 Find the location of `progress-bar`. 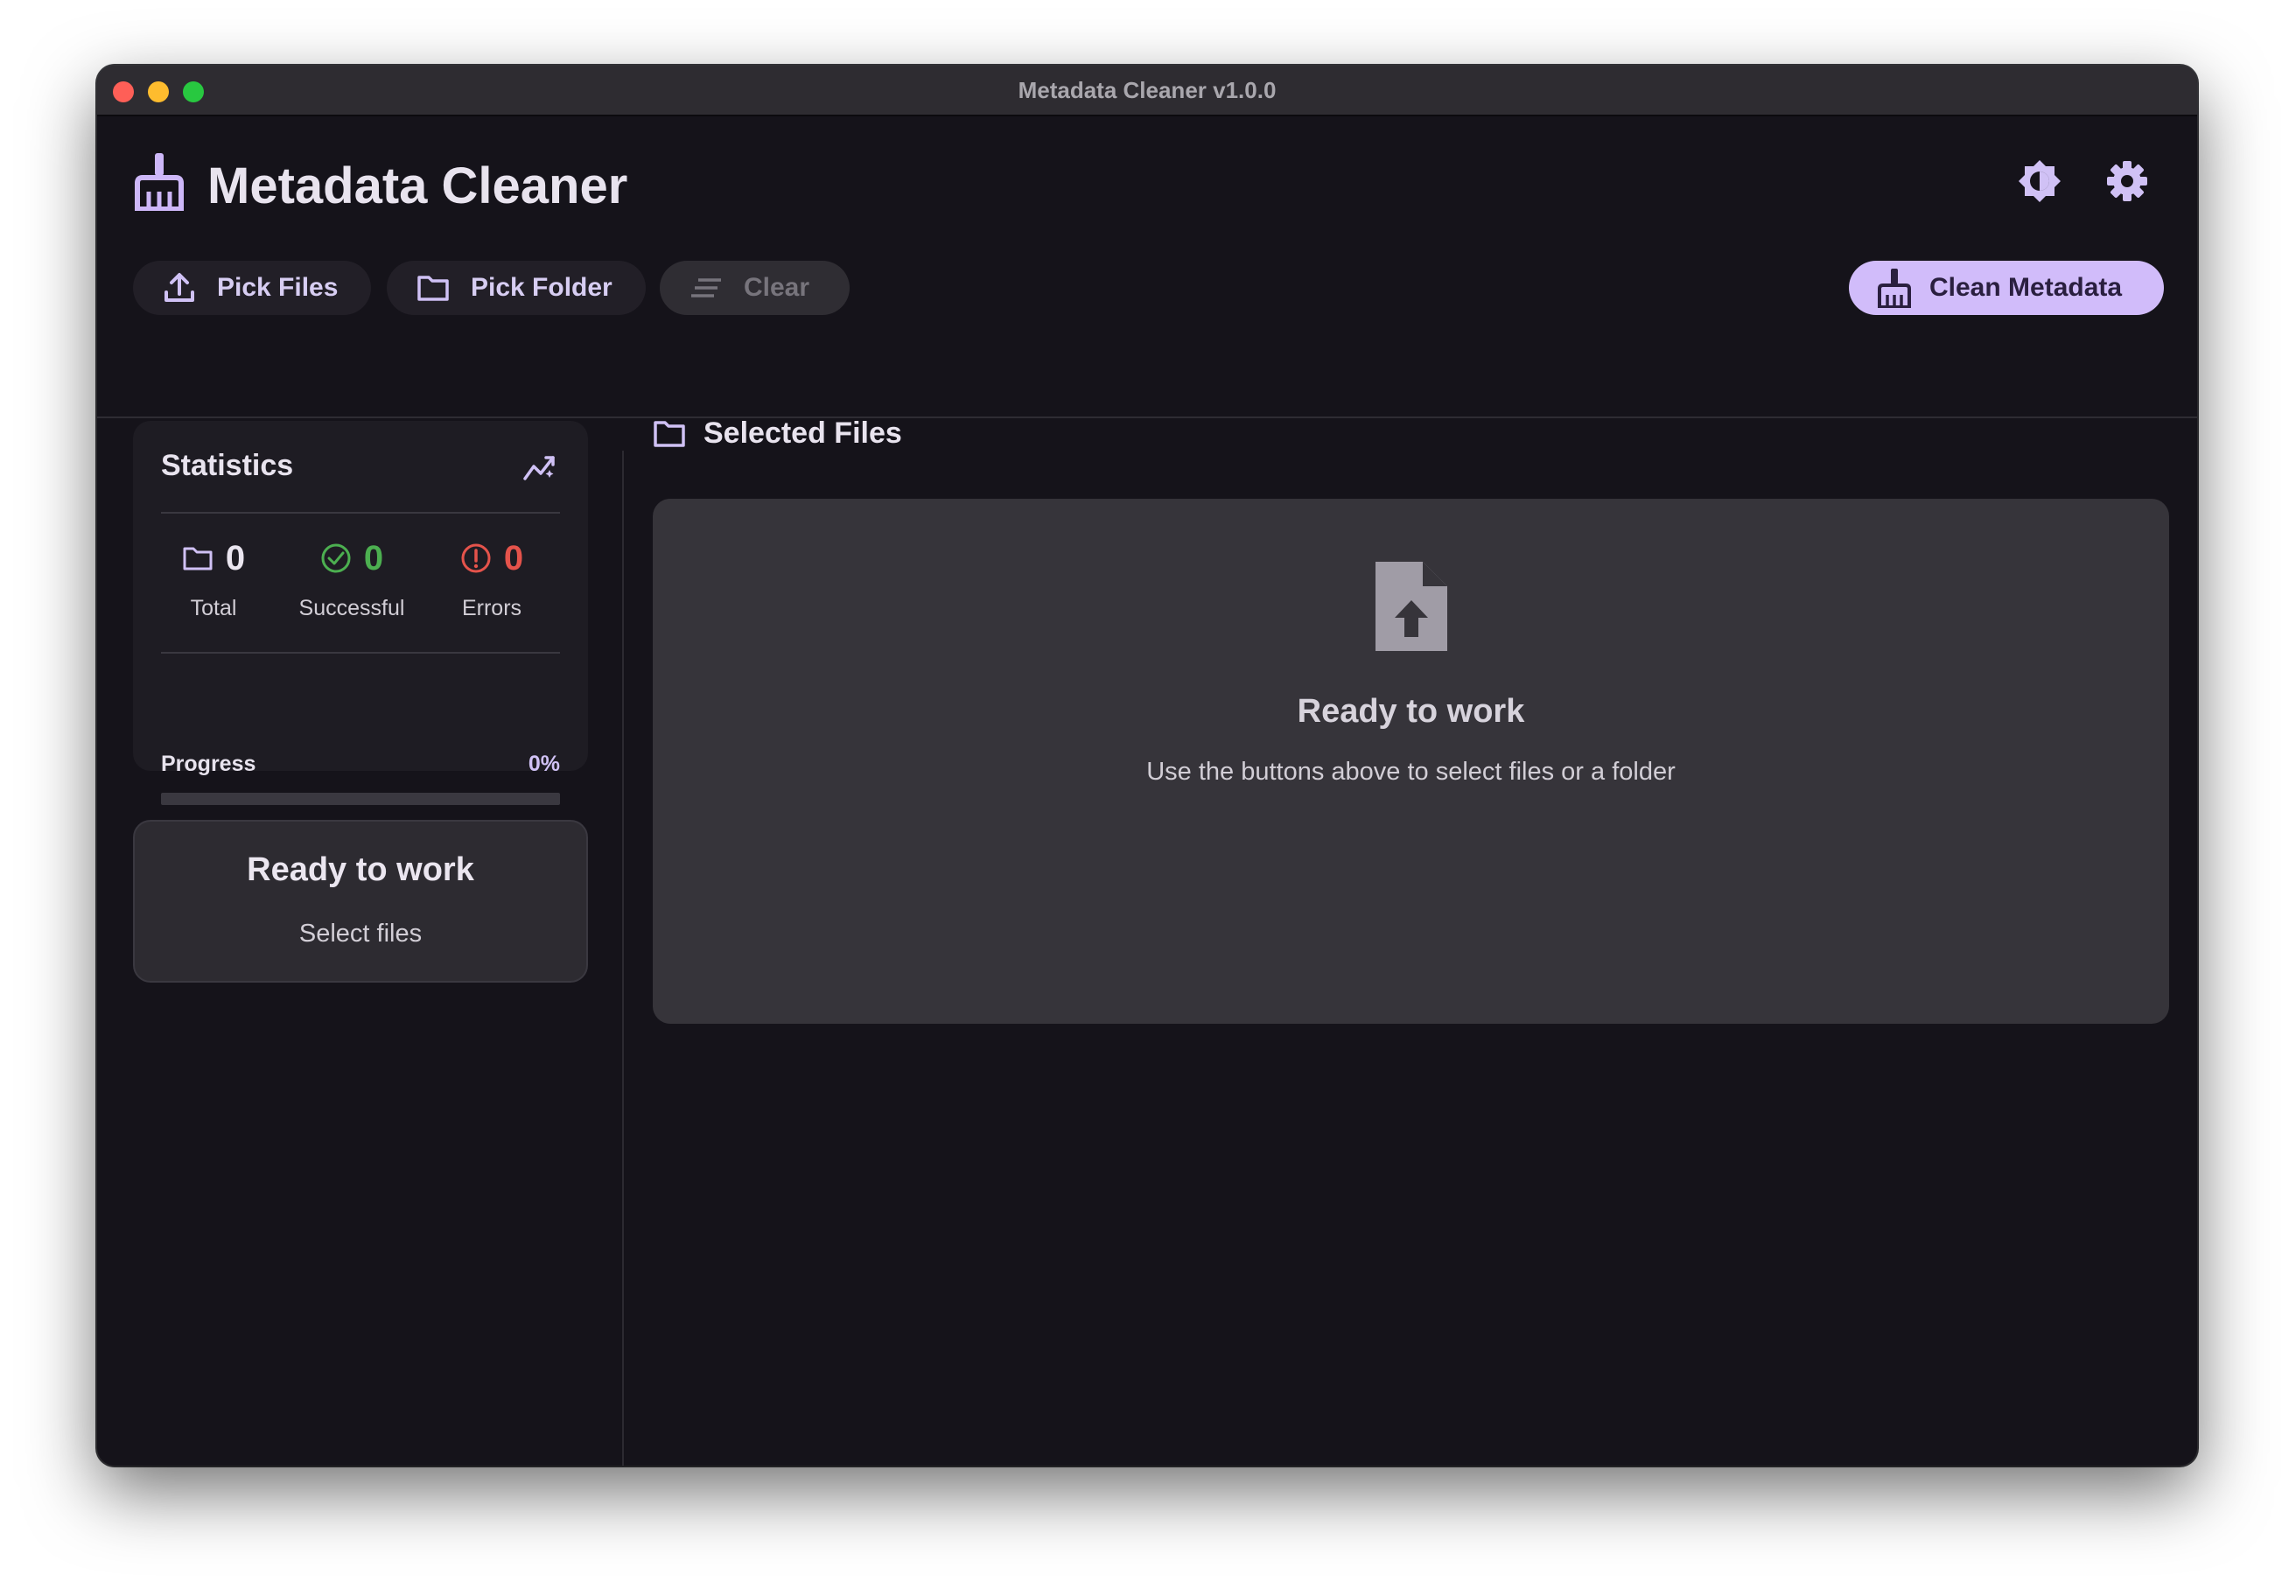

progress-bar is located at coordinates (360, 799).